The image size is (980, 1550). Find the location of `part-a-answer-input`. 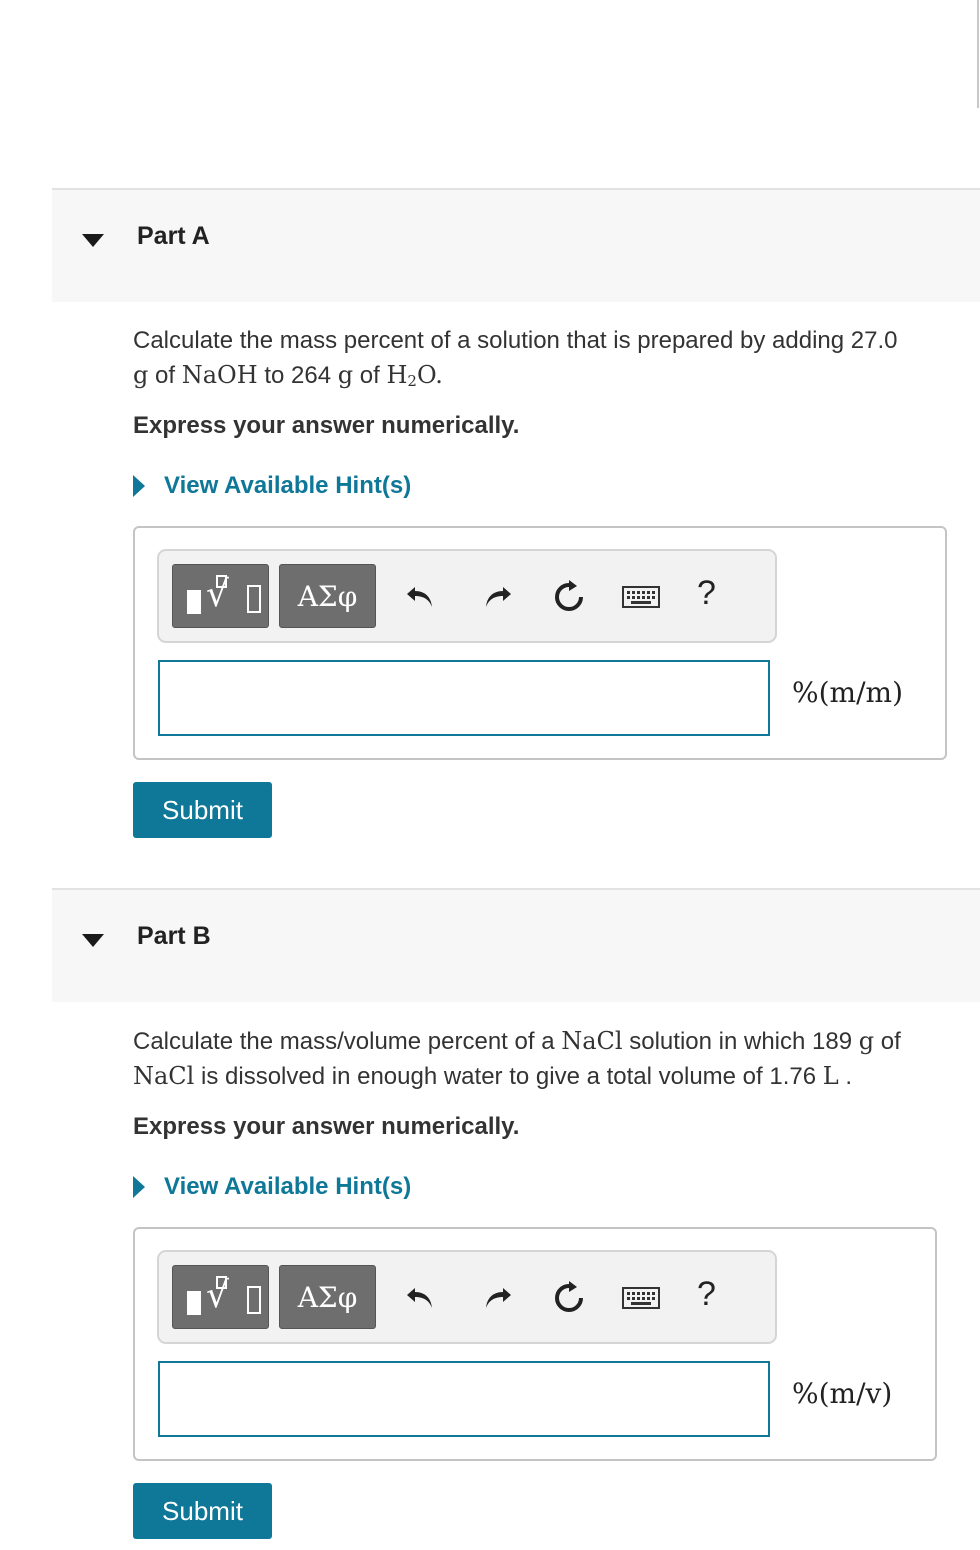

part-a-answer-input is located at coordinates (464, 698).